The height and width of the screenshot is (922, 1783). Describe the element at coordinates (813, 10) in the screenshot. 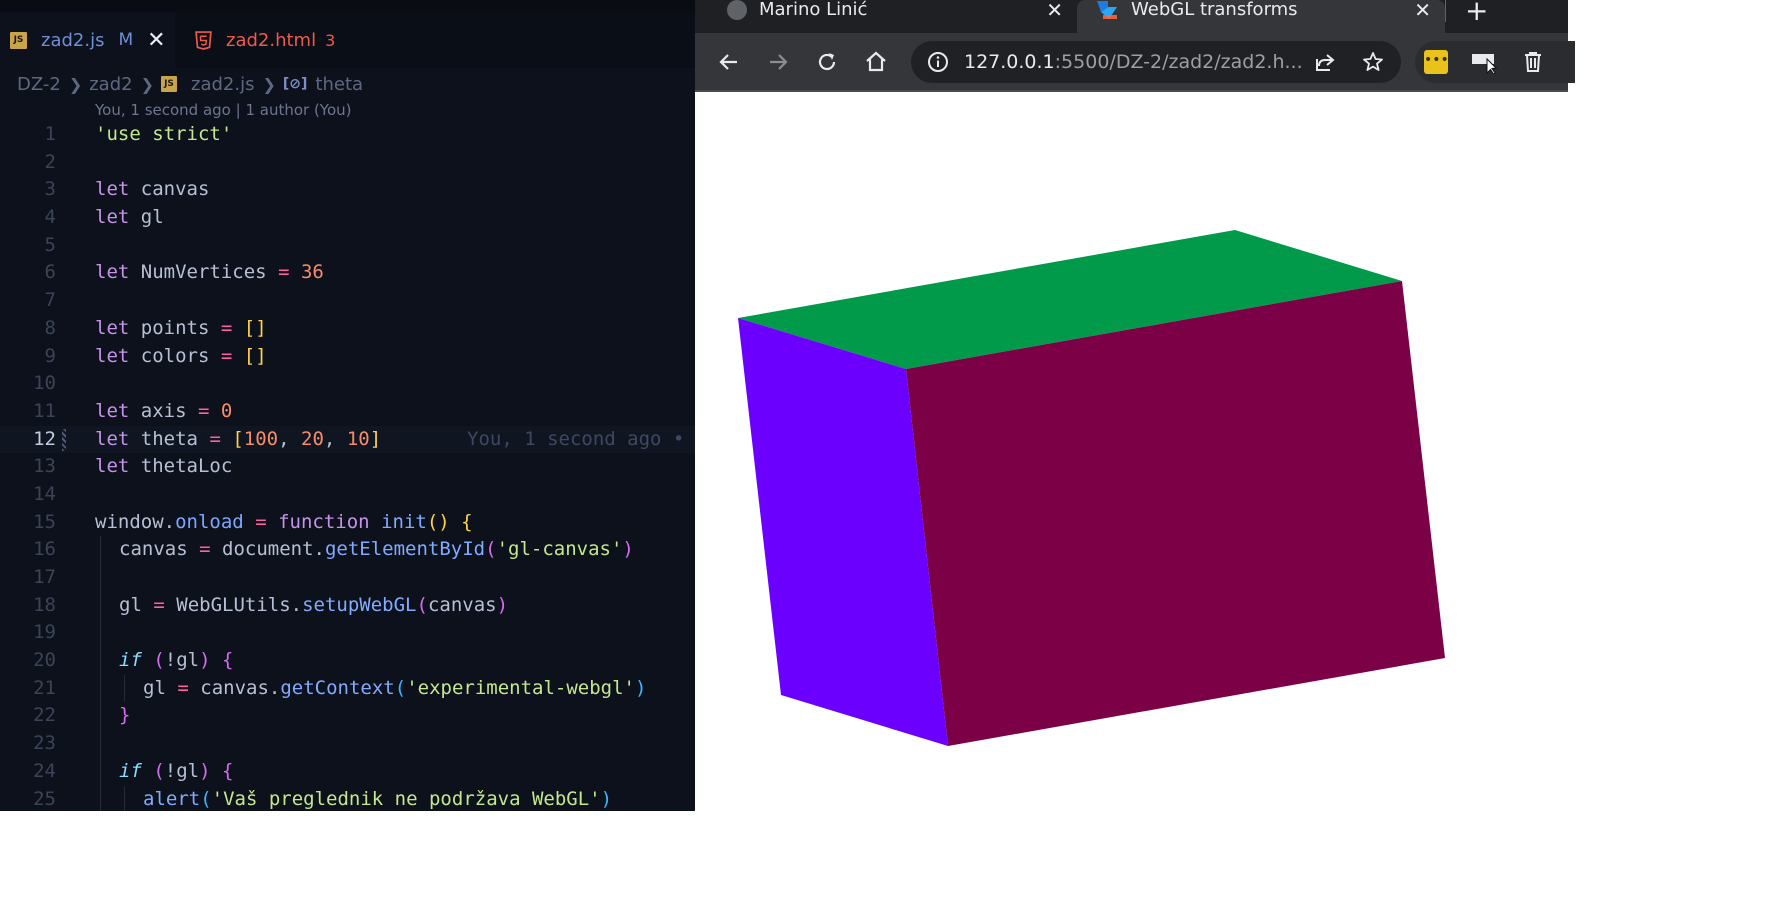

I see `browser-tab-title: Marino Linić` at that location.